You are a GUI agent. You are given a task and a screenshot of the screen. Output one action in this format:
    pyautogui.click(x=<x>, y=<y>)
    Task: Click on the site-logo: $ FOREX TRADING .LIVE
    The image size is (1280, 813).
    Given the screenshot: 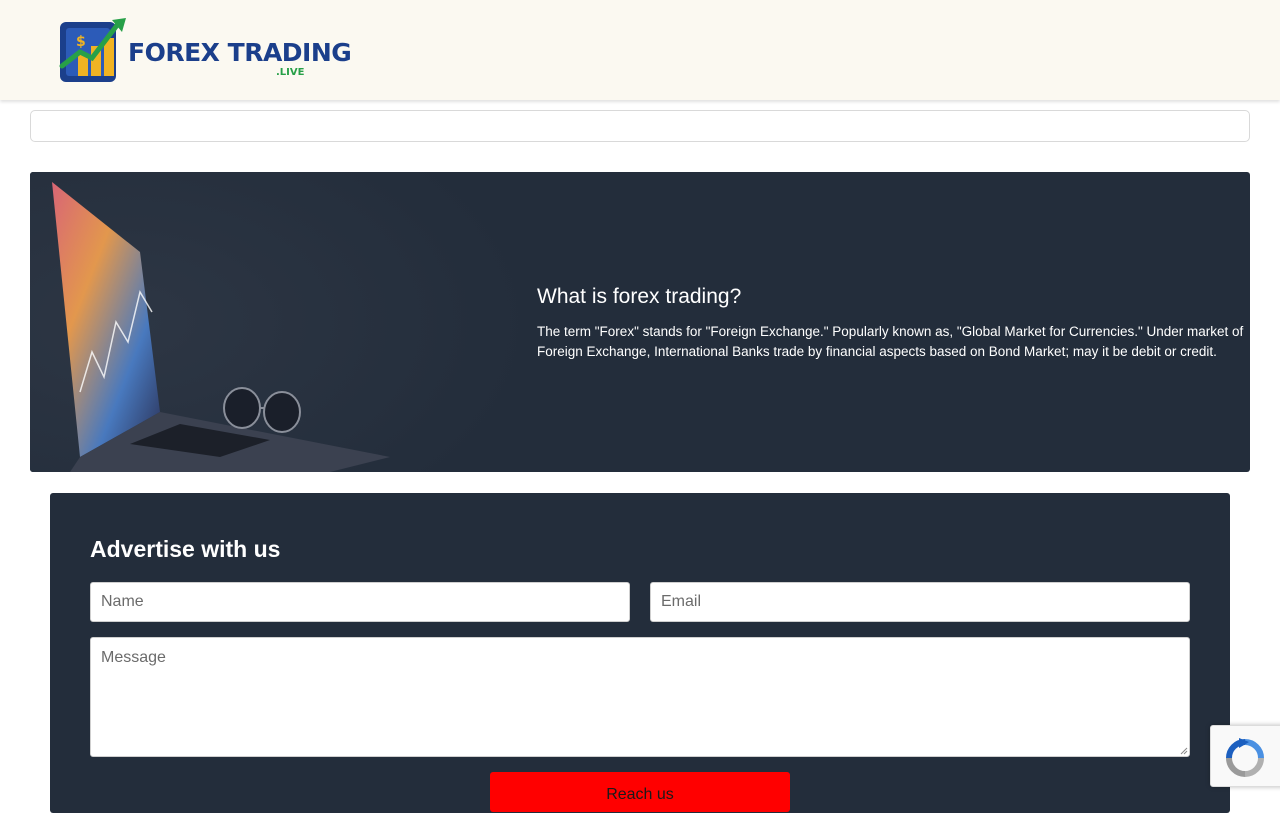 What is the action you would take?
    pyautogui.click(x=205, y=50)
    